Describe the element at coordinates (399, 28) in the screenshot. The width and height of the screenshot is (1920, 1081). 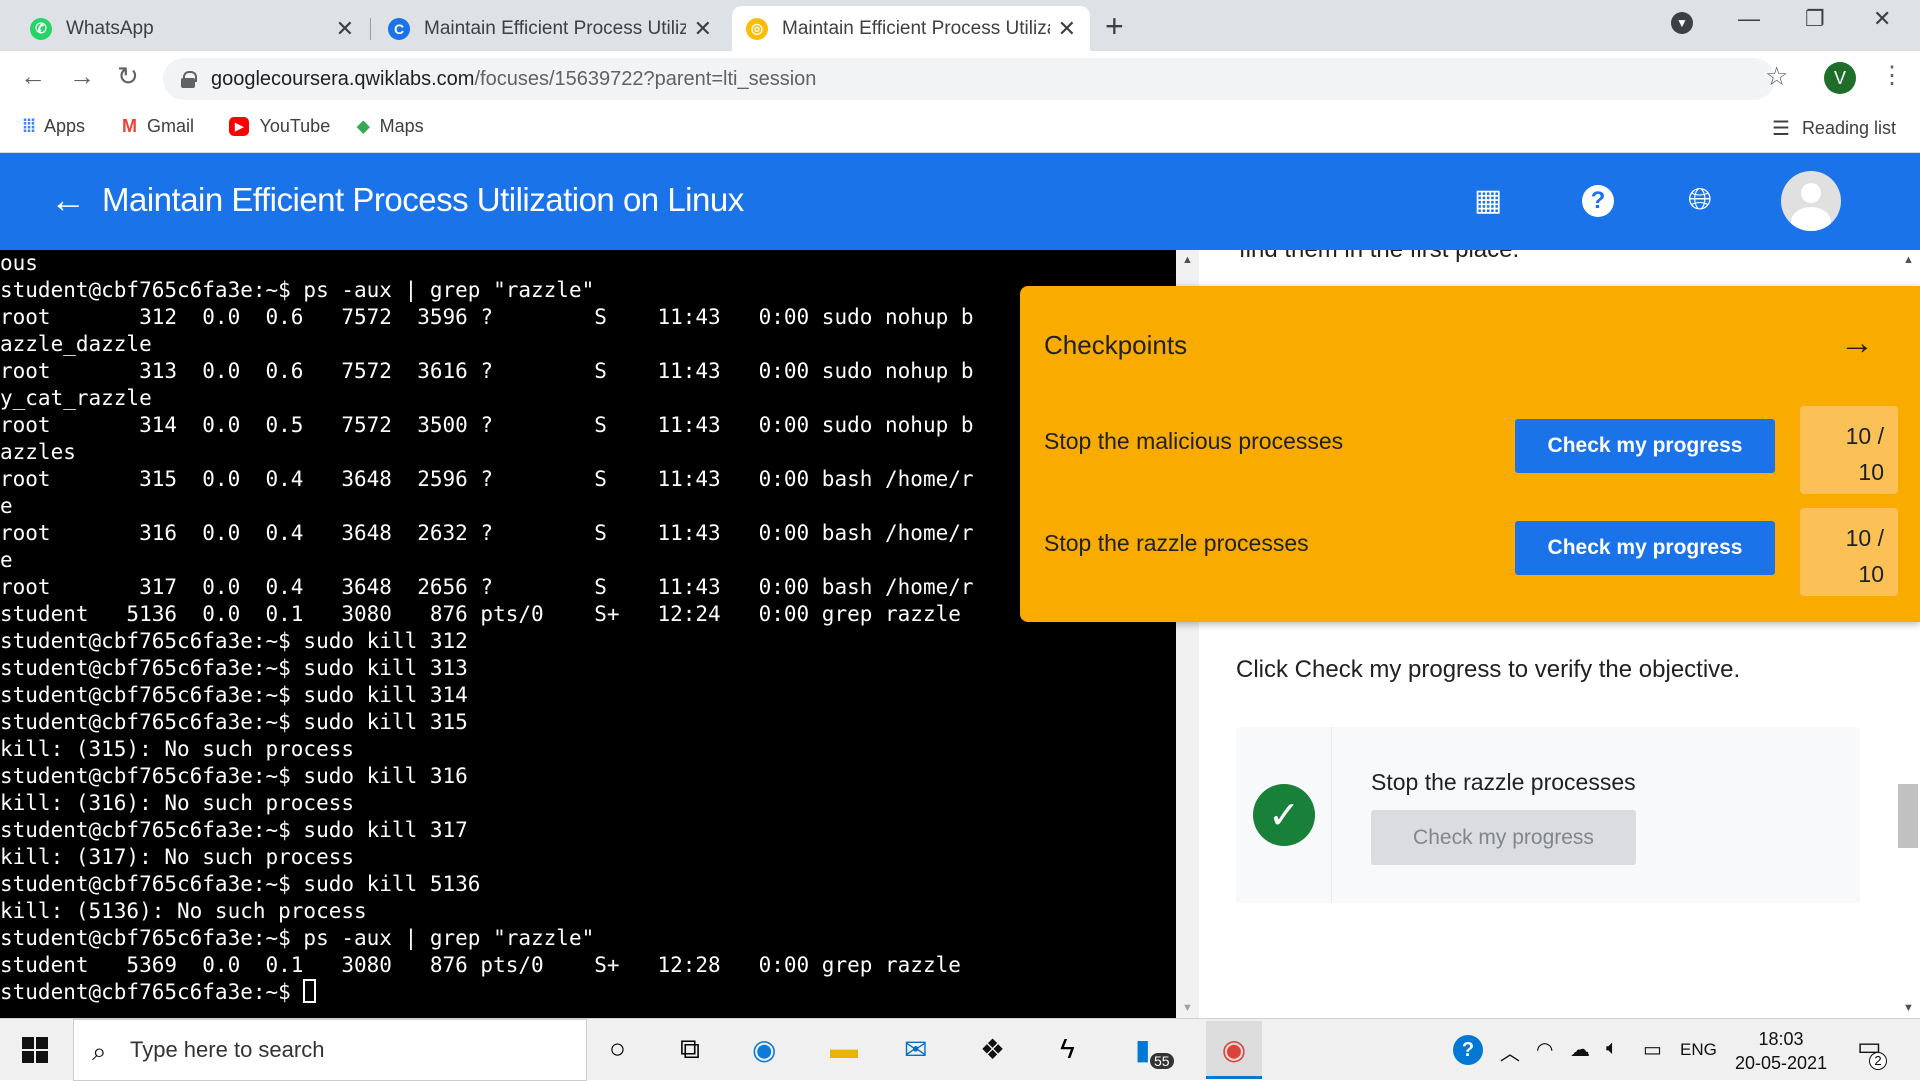
I see `coursera-icon: C` at that location.